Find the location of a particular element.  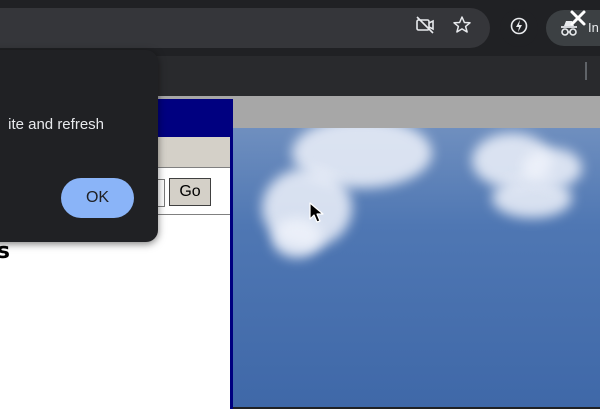

camera-off-icon is located at coordinates (425, 25).